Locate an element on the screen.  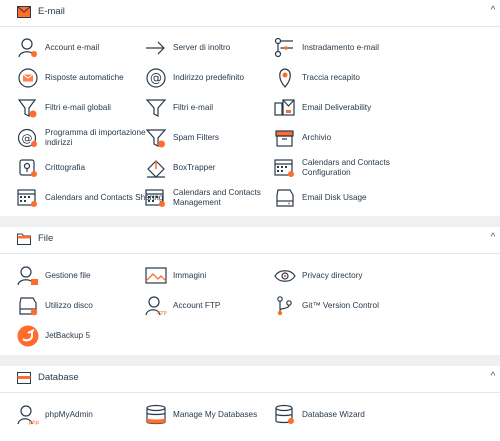
envelope-icon is located at coordinates (24, 13).